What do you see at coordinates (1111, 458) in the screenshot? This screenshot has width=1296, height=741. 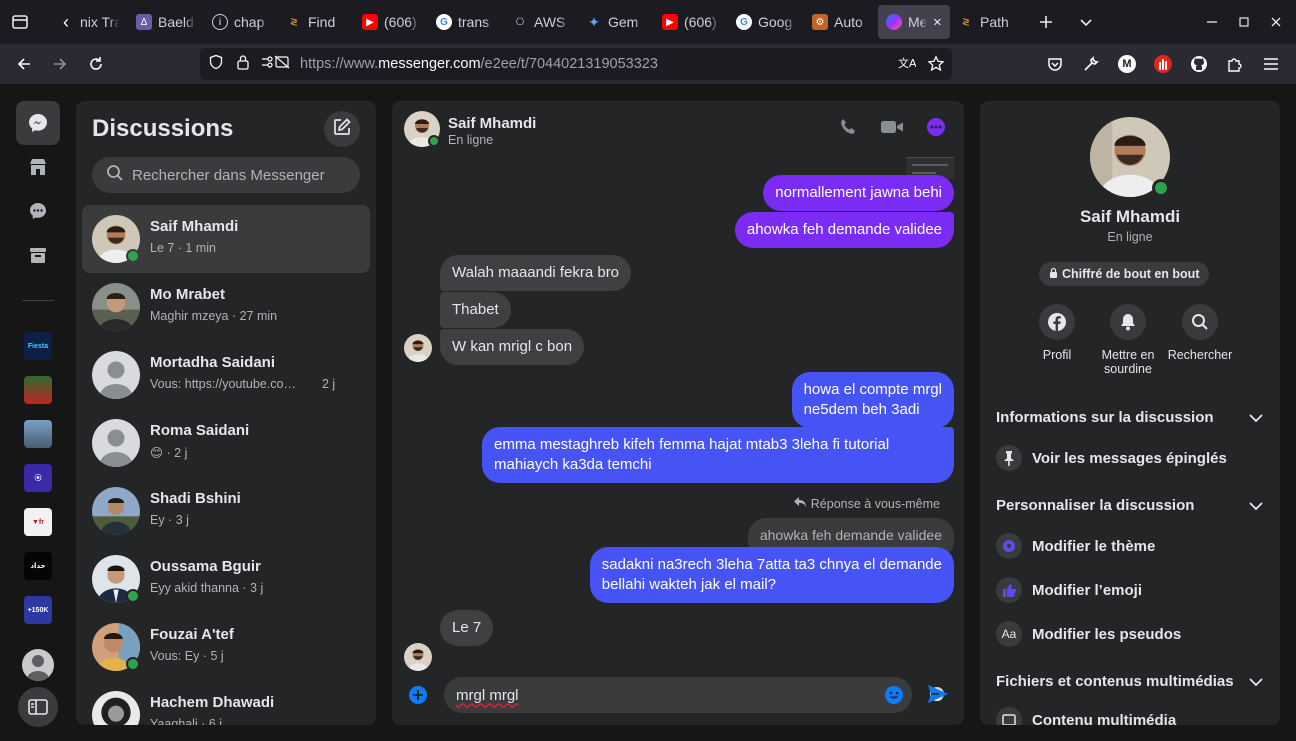 I see `pinned-messages-item: Voir les messages épinglés` at bounding box center [1111, 458].